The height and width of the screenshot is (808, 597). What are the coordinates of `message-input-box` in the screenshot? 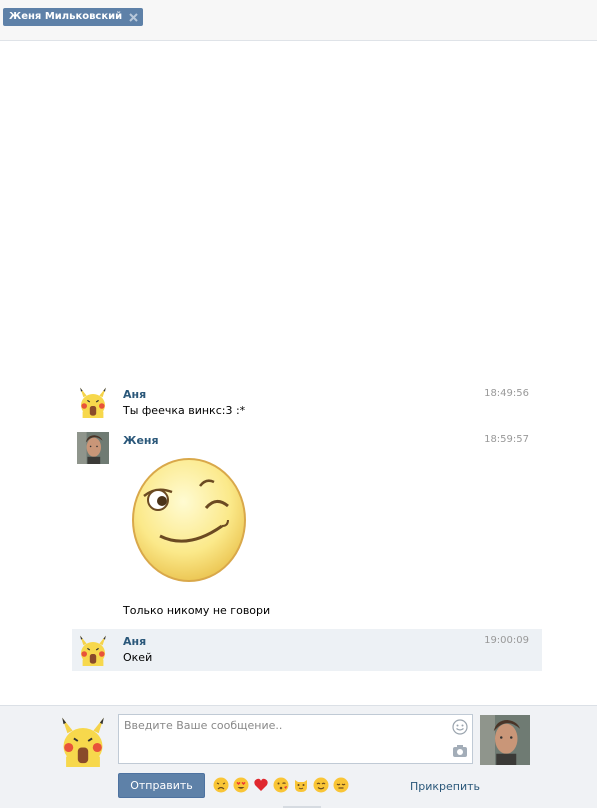 It's located at (295, 740).